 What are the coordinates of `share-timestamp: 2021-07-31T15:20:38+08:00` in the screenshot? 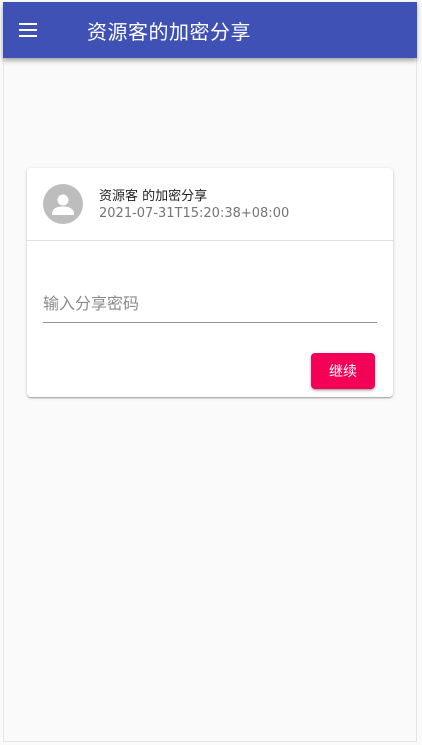 It's located at (194, 213).